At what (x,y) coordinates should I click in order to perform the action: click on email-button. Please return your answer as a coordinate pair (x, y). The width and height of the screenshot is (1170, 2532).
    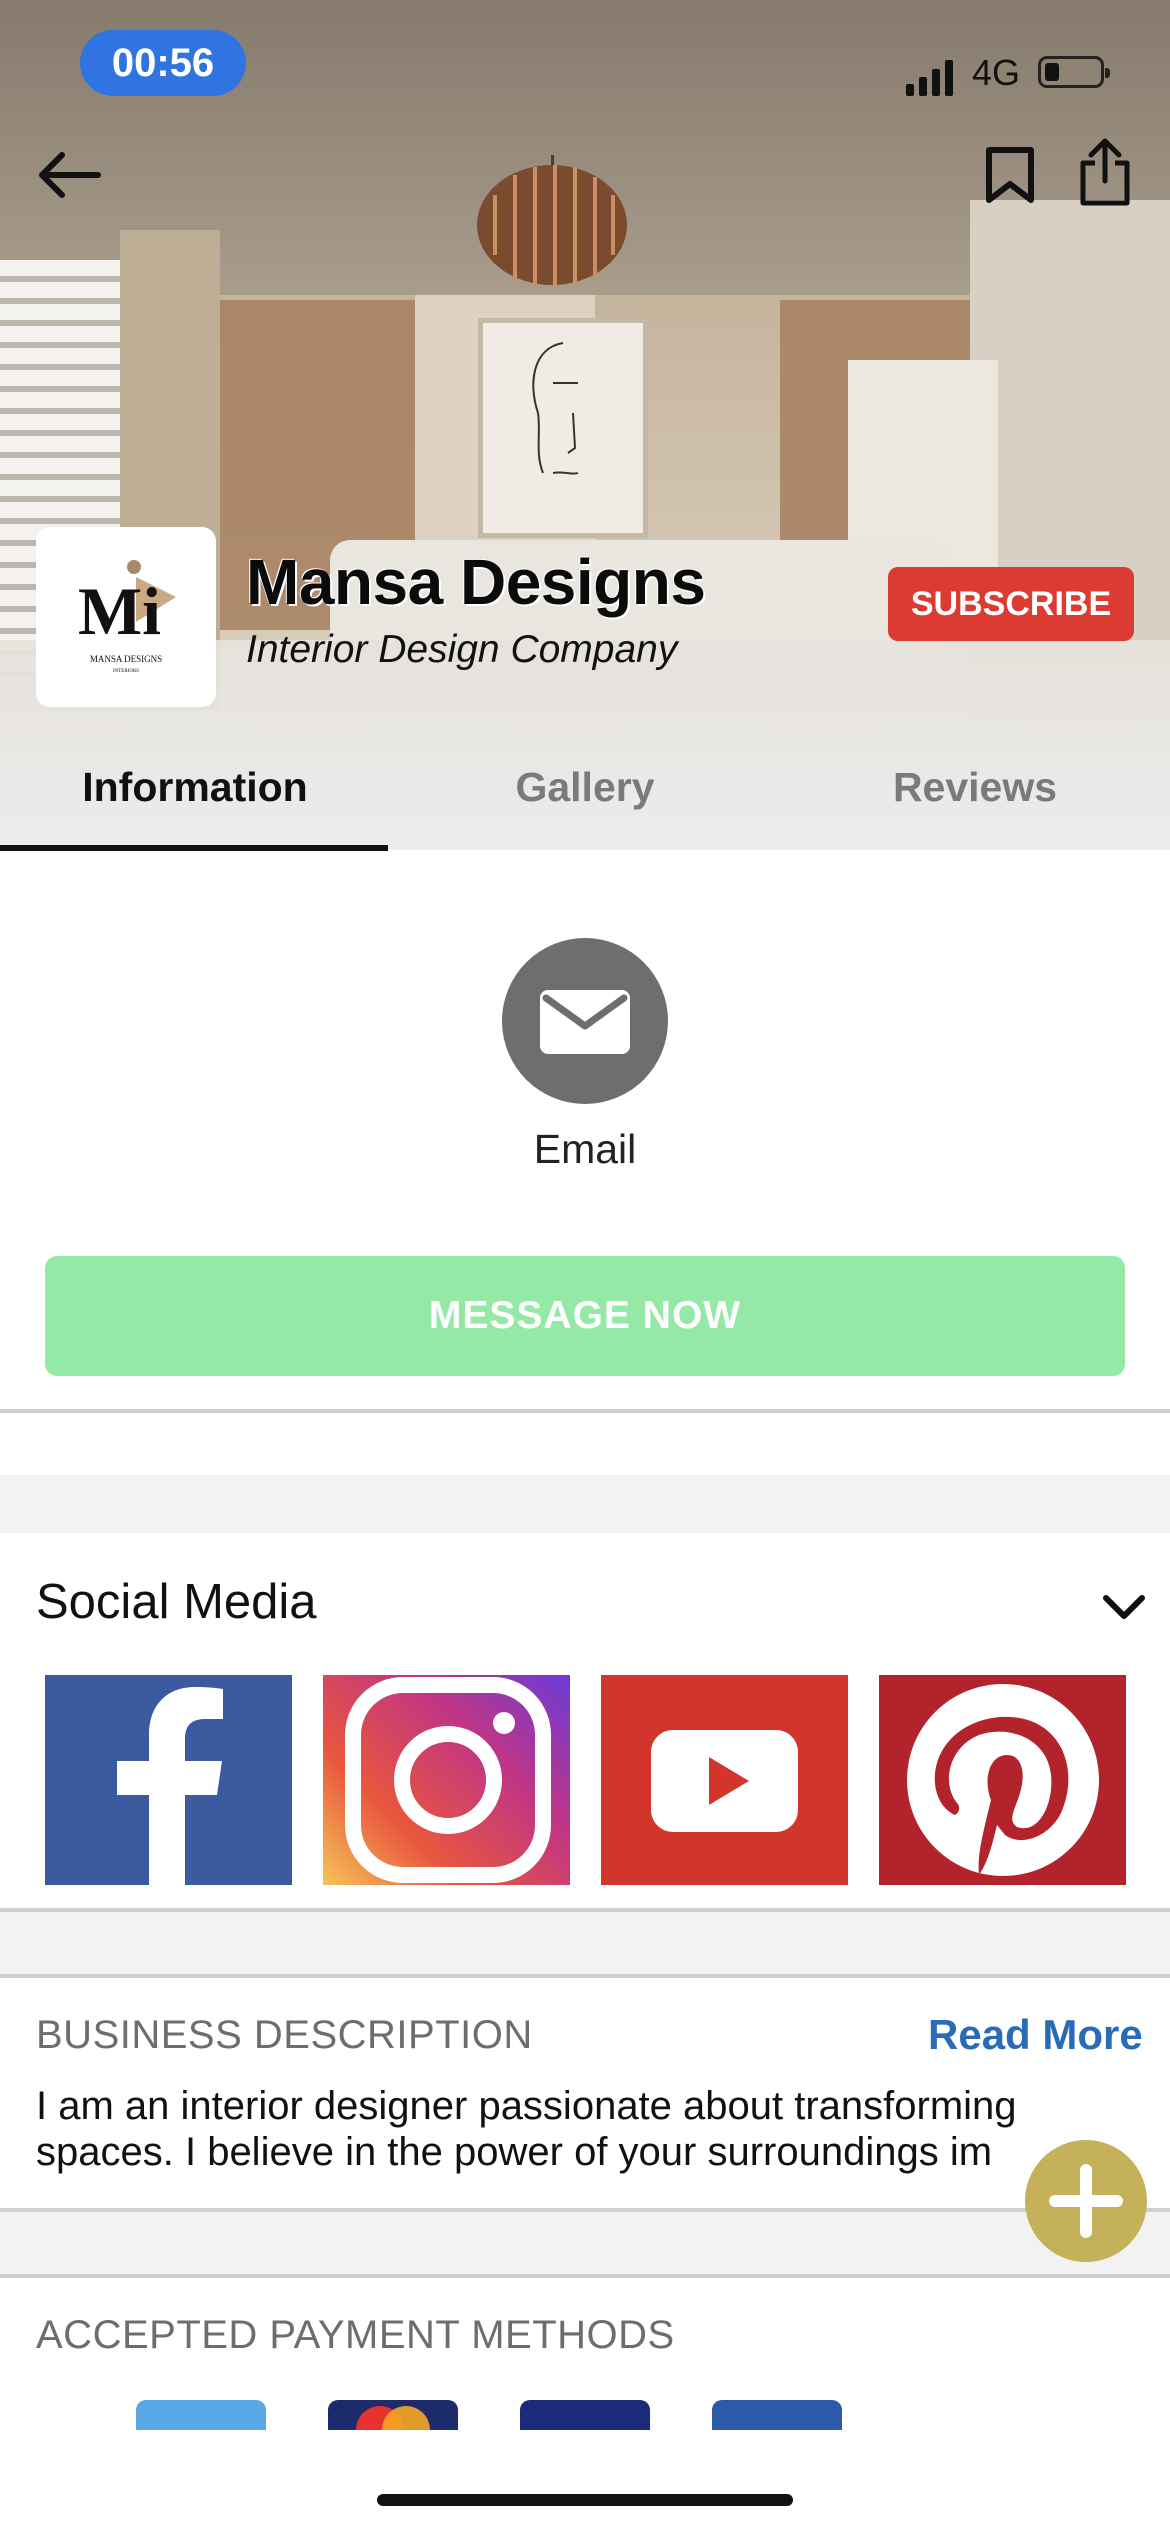
    Looking at the image, I should click on (585, 1021).